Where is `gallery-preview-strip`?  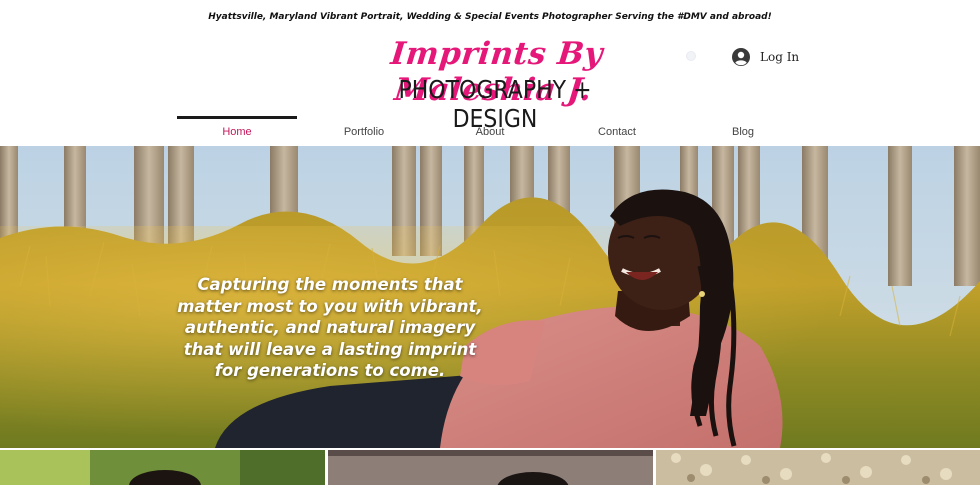
gallery-preview-strip is located at coordinates (490, 467).